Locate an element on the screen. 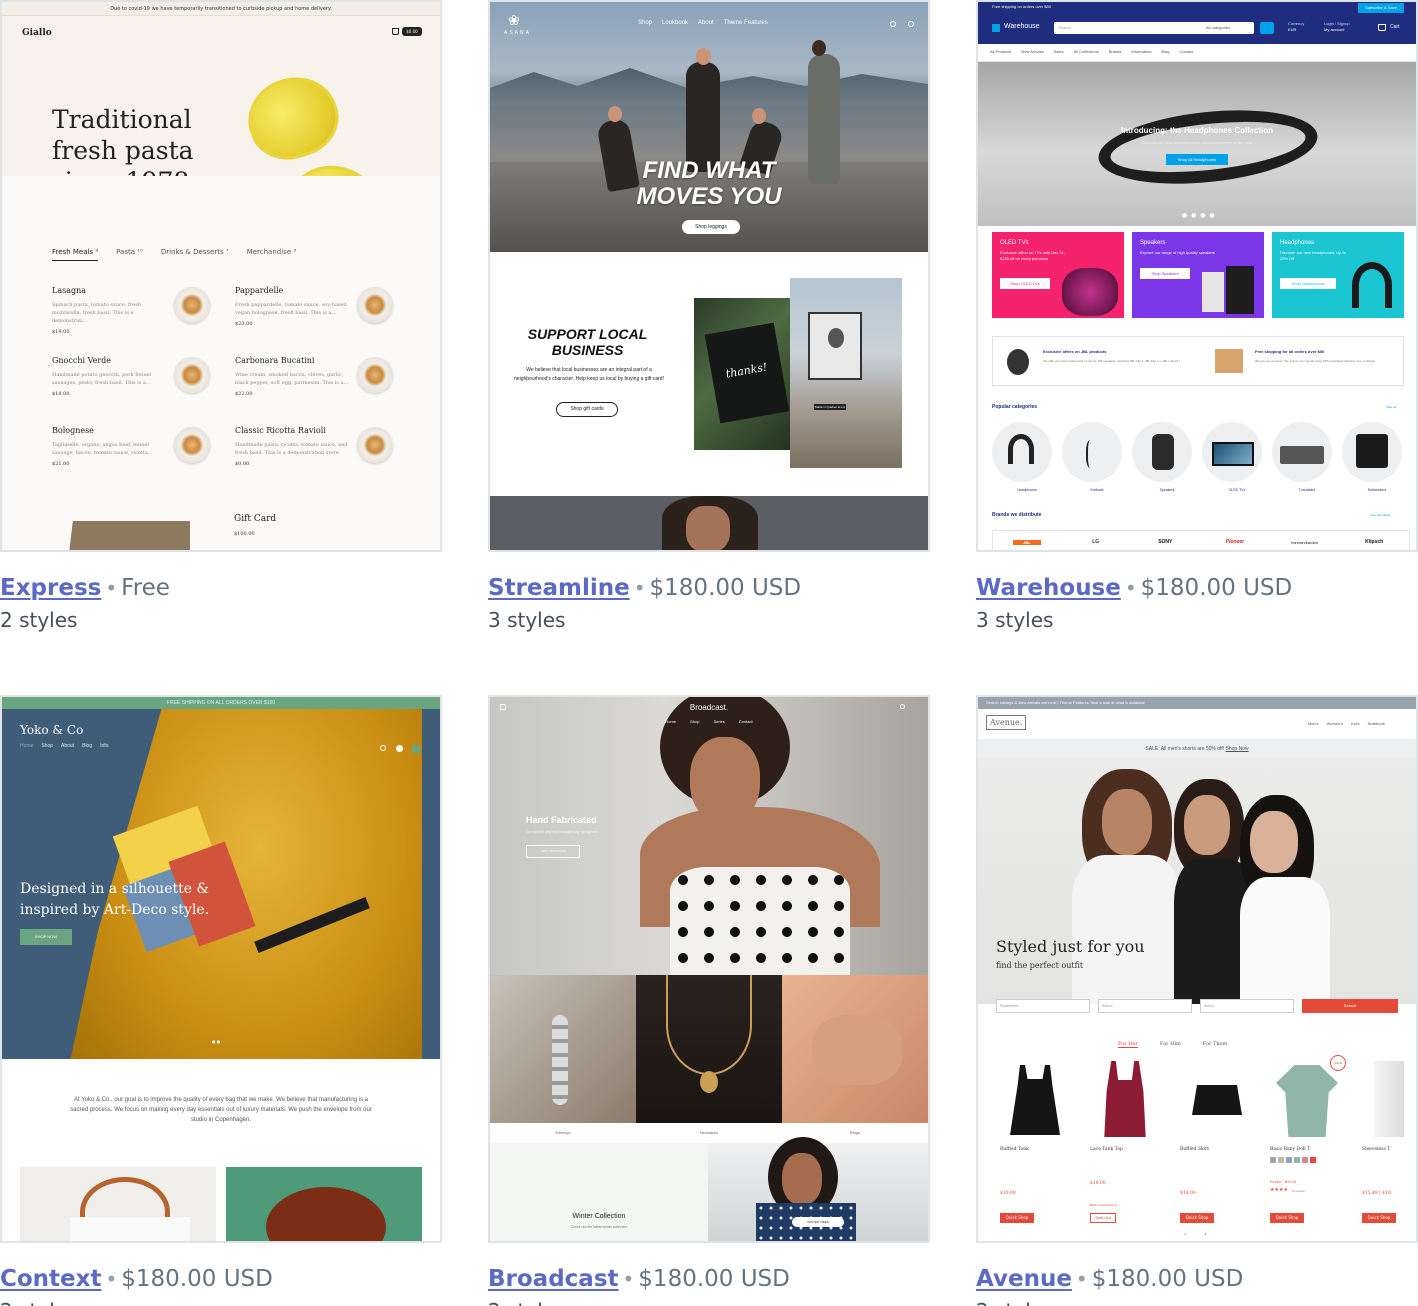  nav-item: Sales is located at coordinates (1059, 52).